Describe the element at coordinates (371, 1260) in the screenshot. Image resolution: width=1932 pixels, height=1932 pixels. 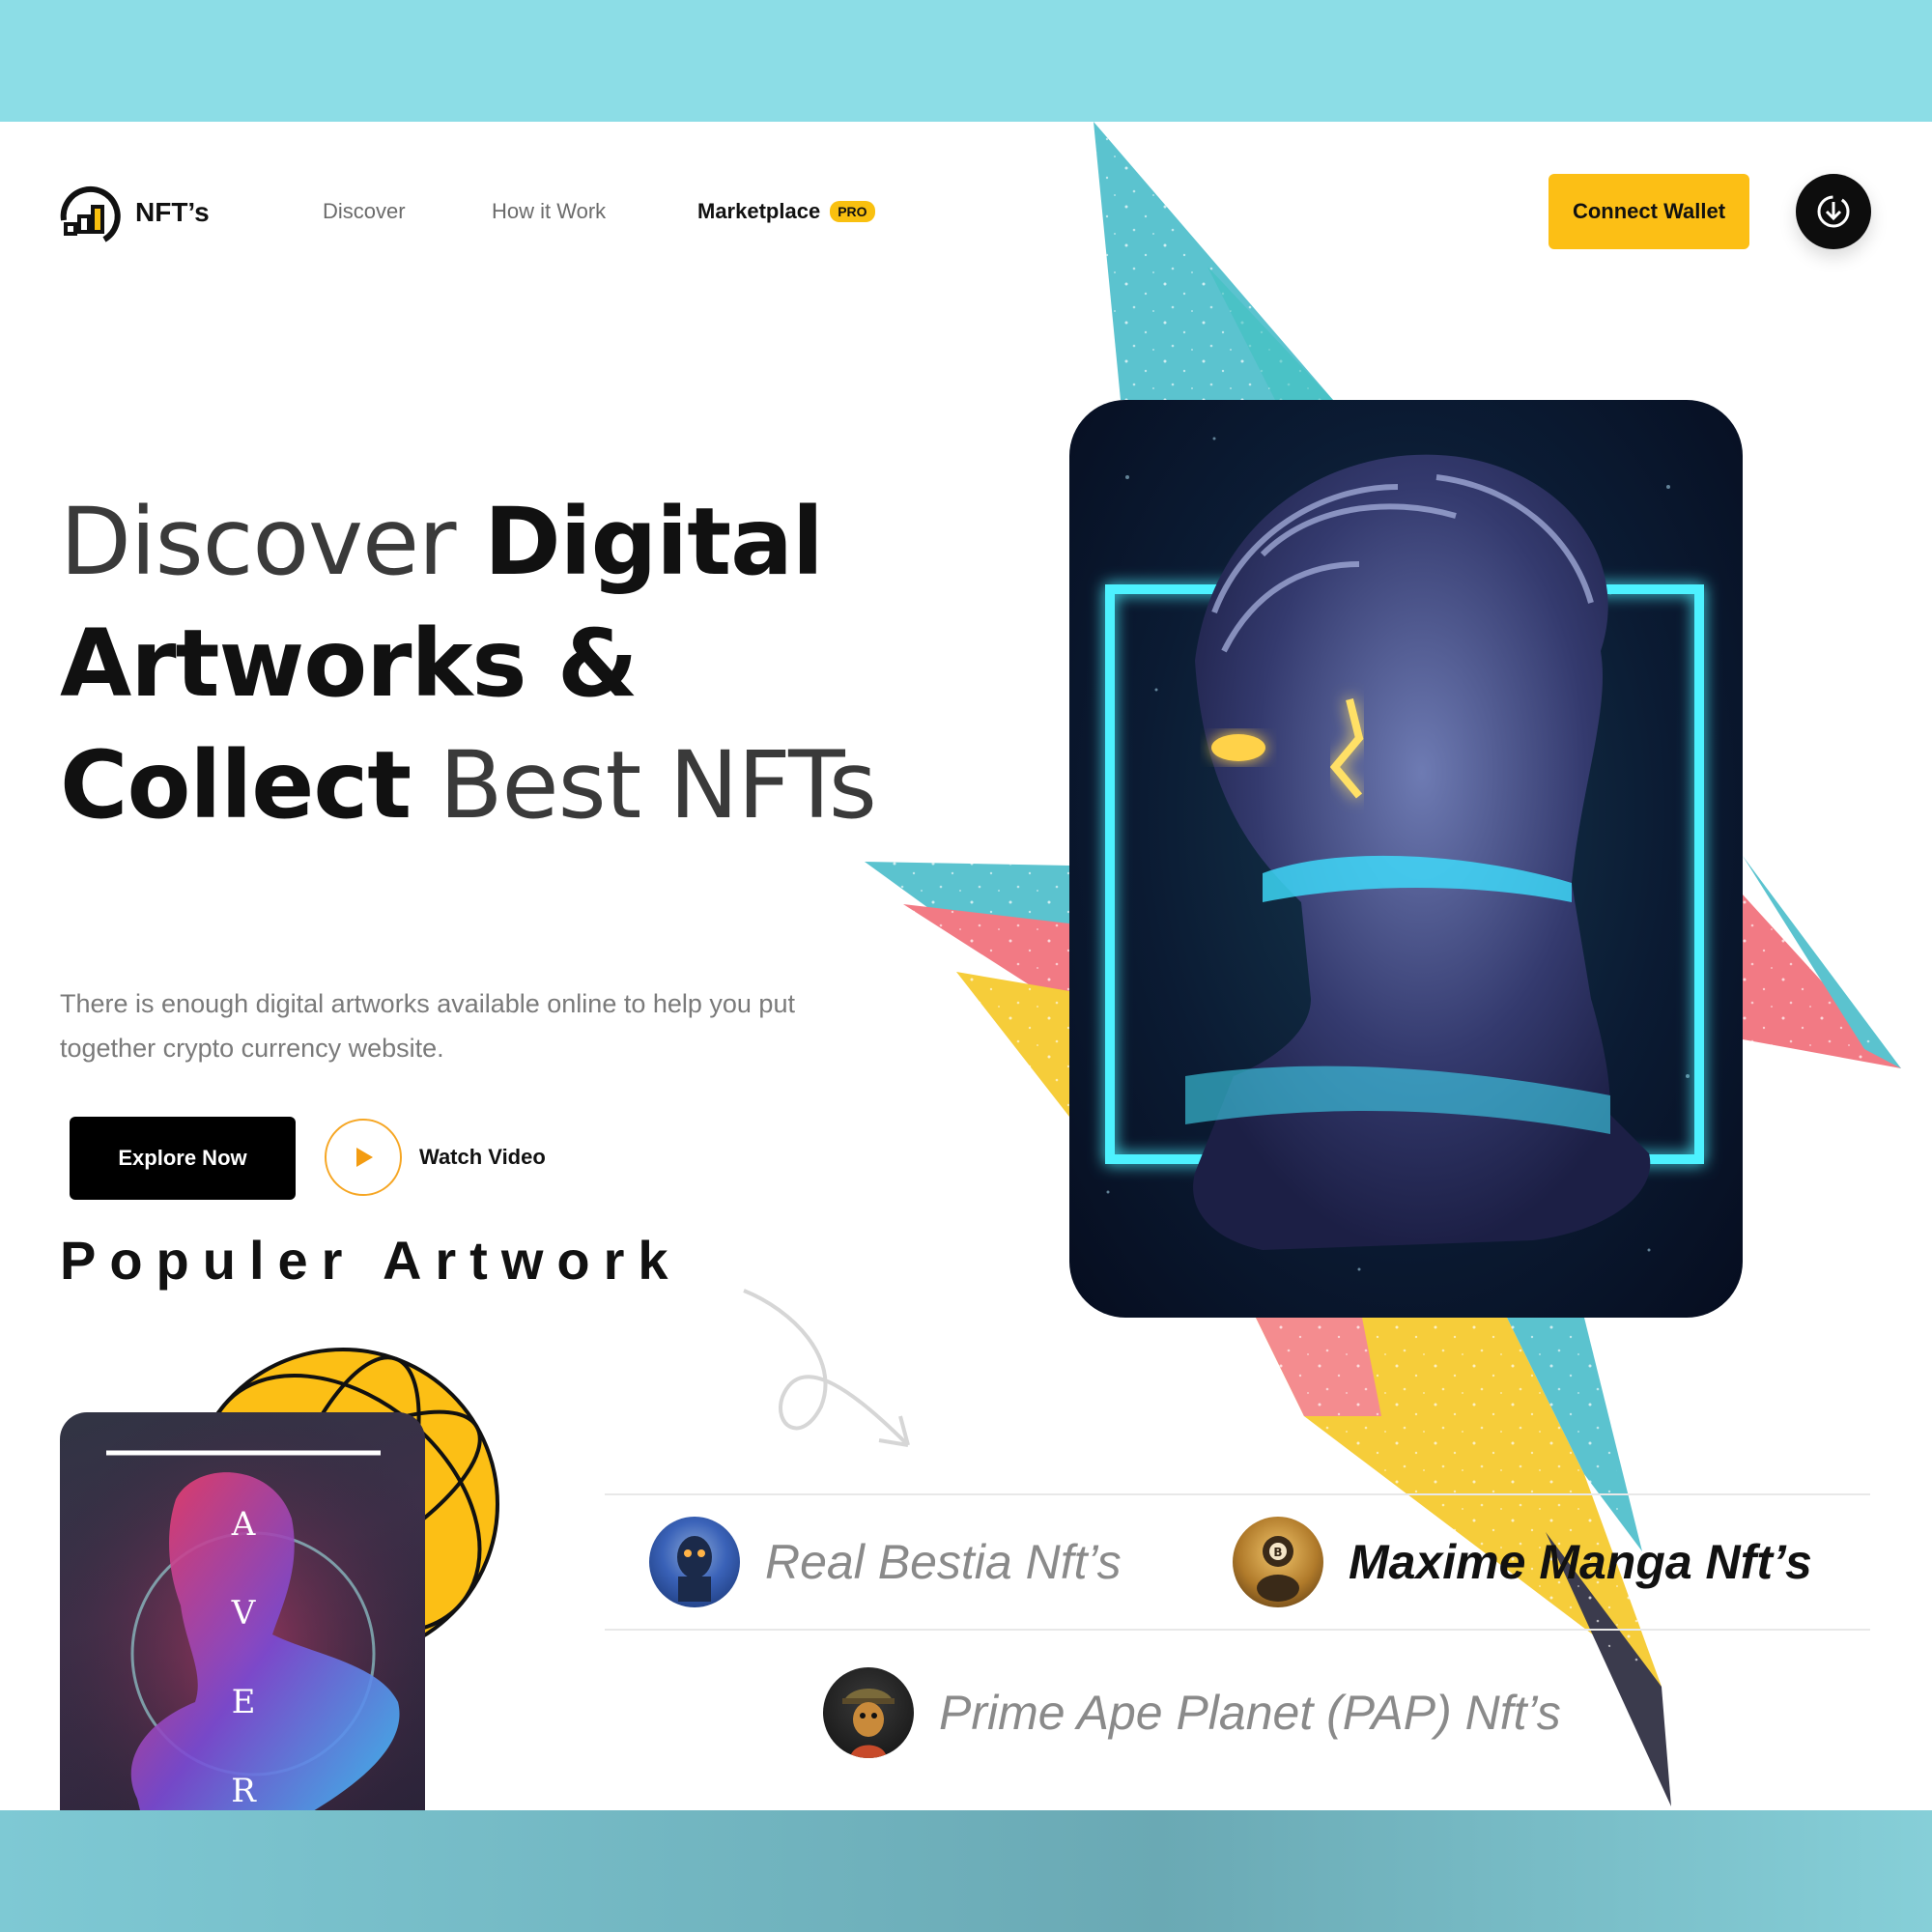
I see `popular-artwork-heading: Populer Artwork` at that location.